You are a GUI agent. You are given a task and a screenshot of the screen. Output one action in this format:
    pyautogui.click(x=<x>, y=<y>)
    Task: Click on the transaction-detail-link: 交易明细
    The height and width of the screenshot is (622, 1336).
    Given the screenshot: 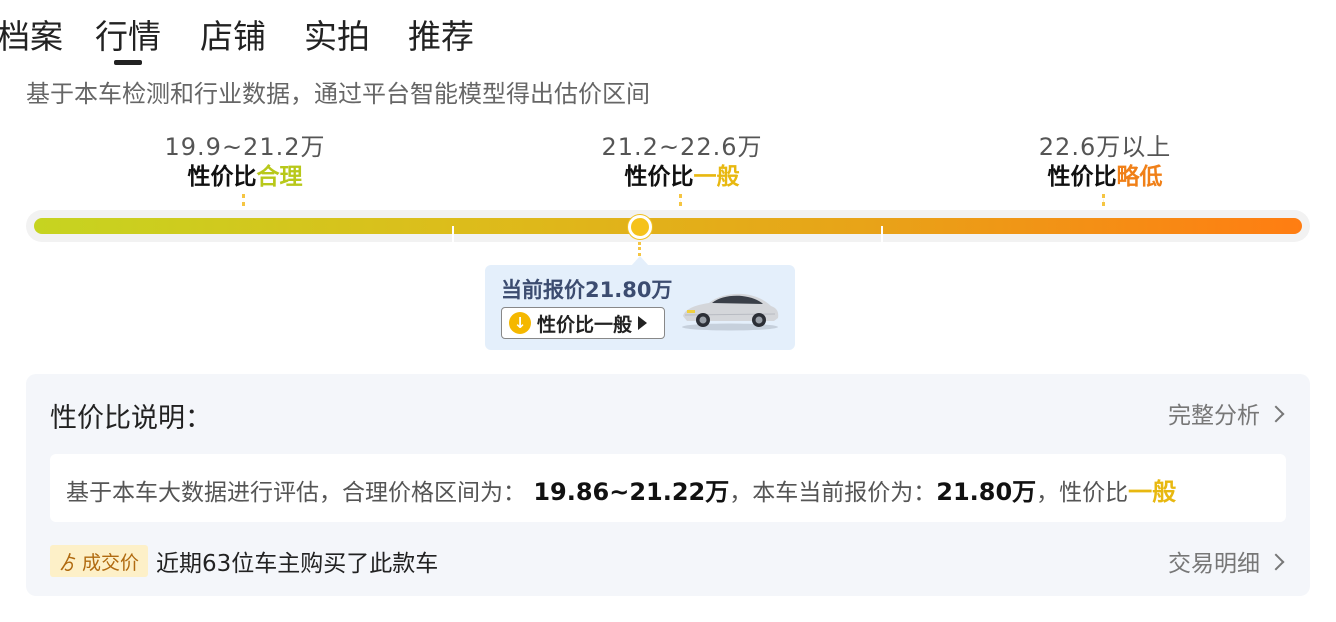 What is the action you would take?
    pyautogui.click(x=1226, y=561)
    